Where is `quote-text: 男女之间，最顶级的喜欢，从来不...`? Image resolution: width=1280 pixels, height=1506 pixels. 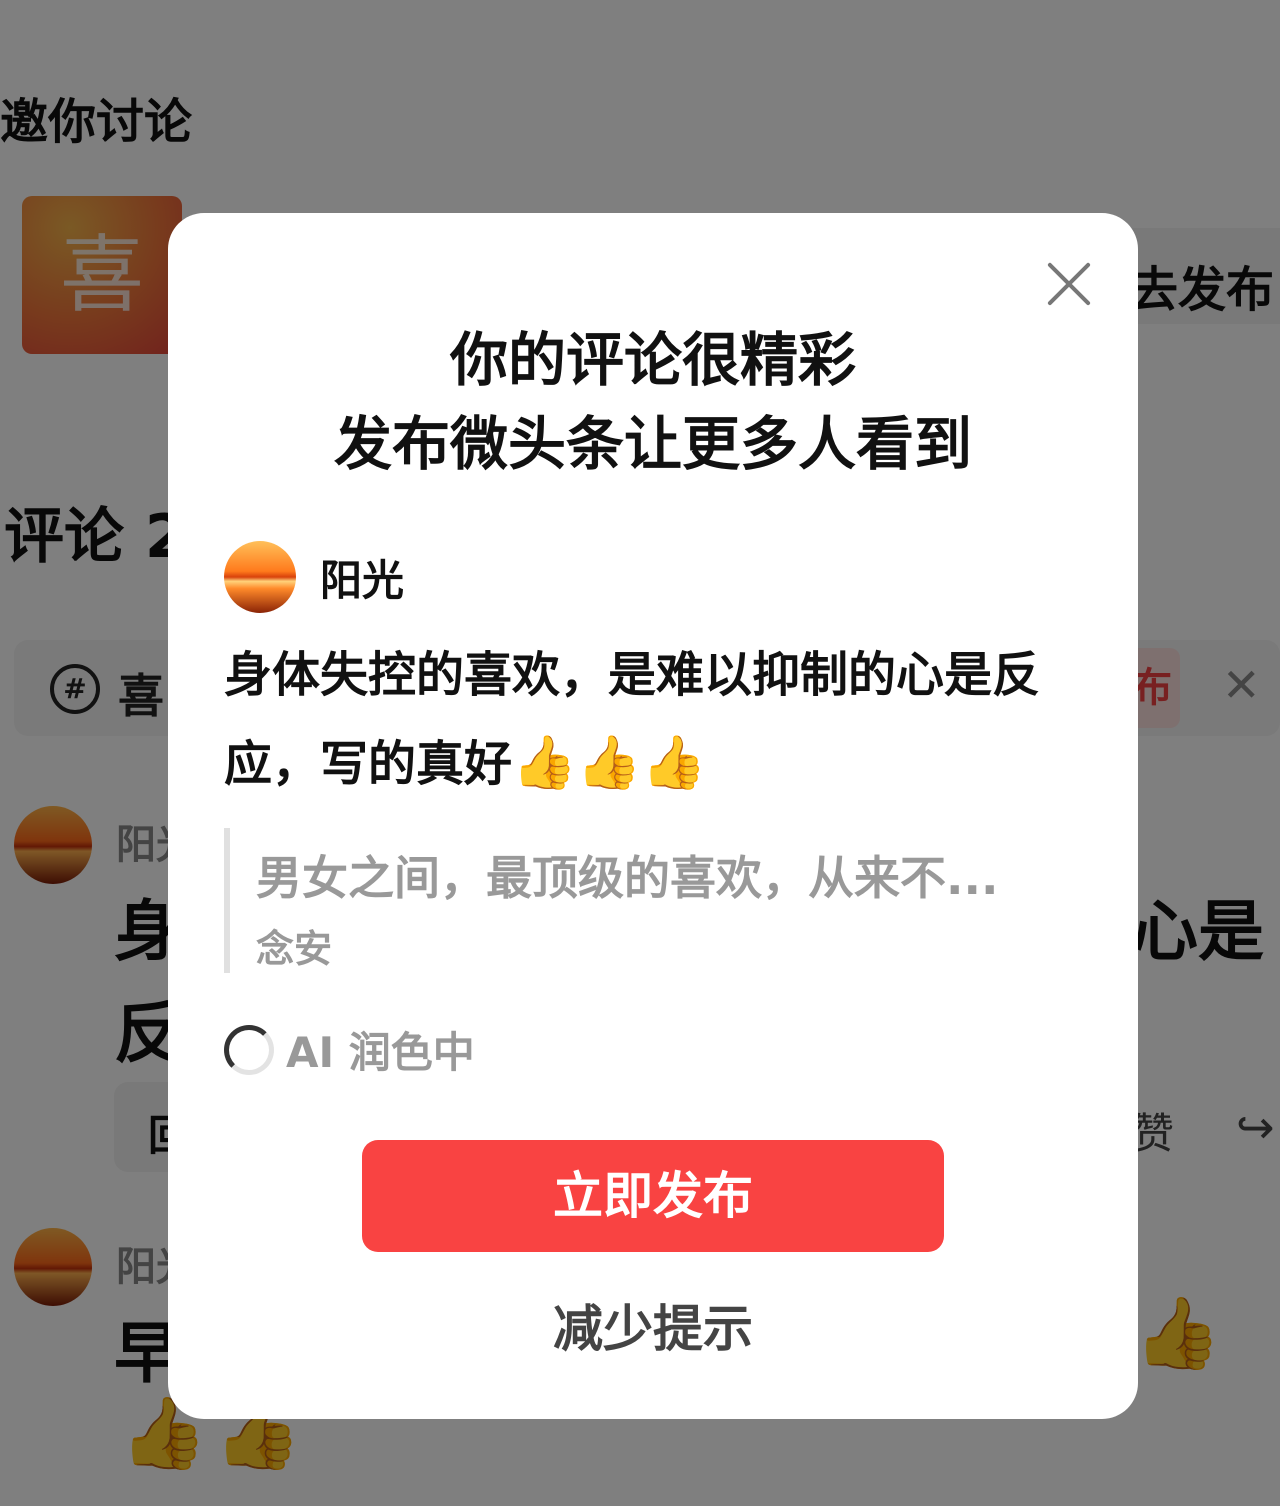
quote-text: 男女之间，最顶级的喜欢，从来不... is located at coordinates (627, 878).